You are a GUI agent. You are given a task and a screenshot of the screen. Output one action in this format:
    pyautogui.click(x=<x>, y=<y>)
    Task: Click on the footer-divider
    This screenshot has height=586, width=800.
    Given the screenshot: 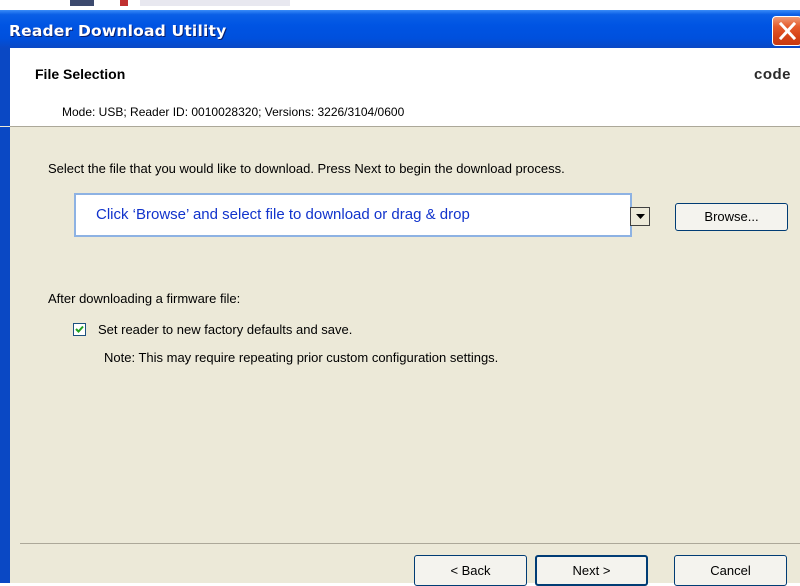 What is the action you would take?
    pyautogui.click(x=410, y=543)
    